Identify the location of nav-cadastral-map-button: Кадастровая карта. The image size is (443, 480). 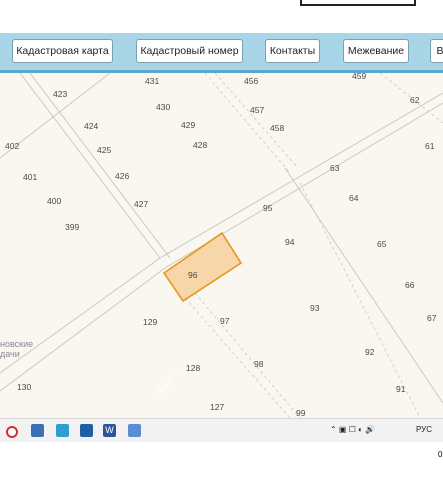
(62, 51).